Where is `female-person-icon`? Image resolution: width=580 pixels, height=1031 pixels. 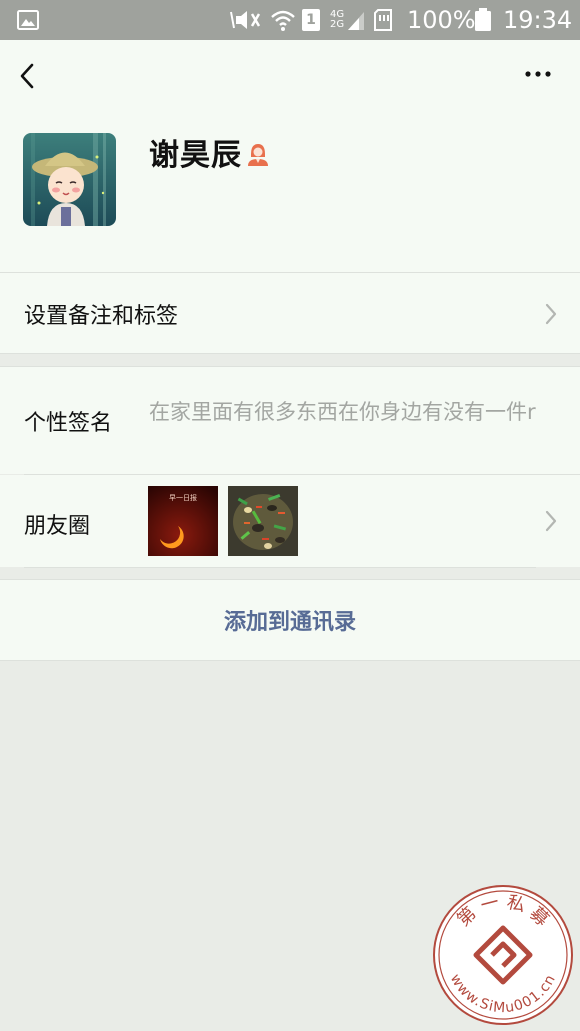
female-person-icon is located at coordinates (258, 155).